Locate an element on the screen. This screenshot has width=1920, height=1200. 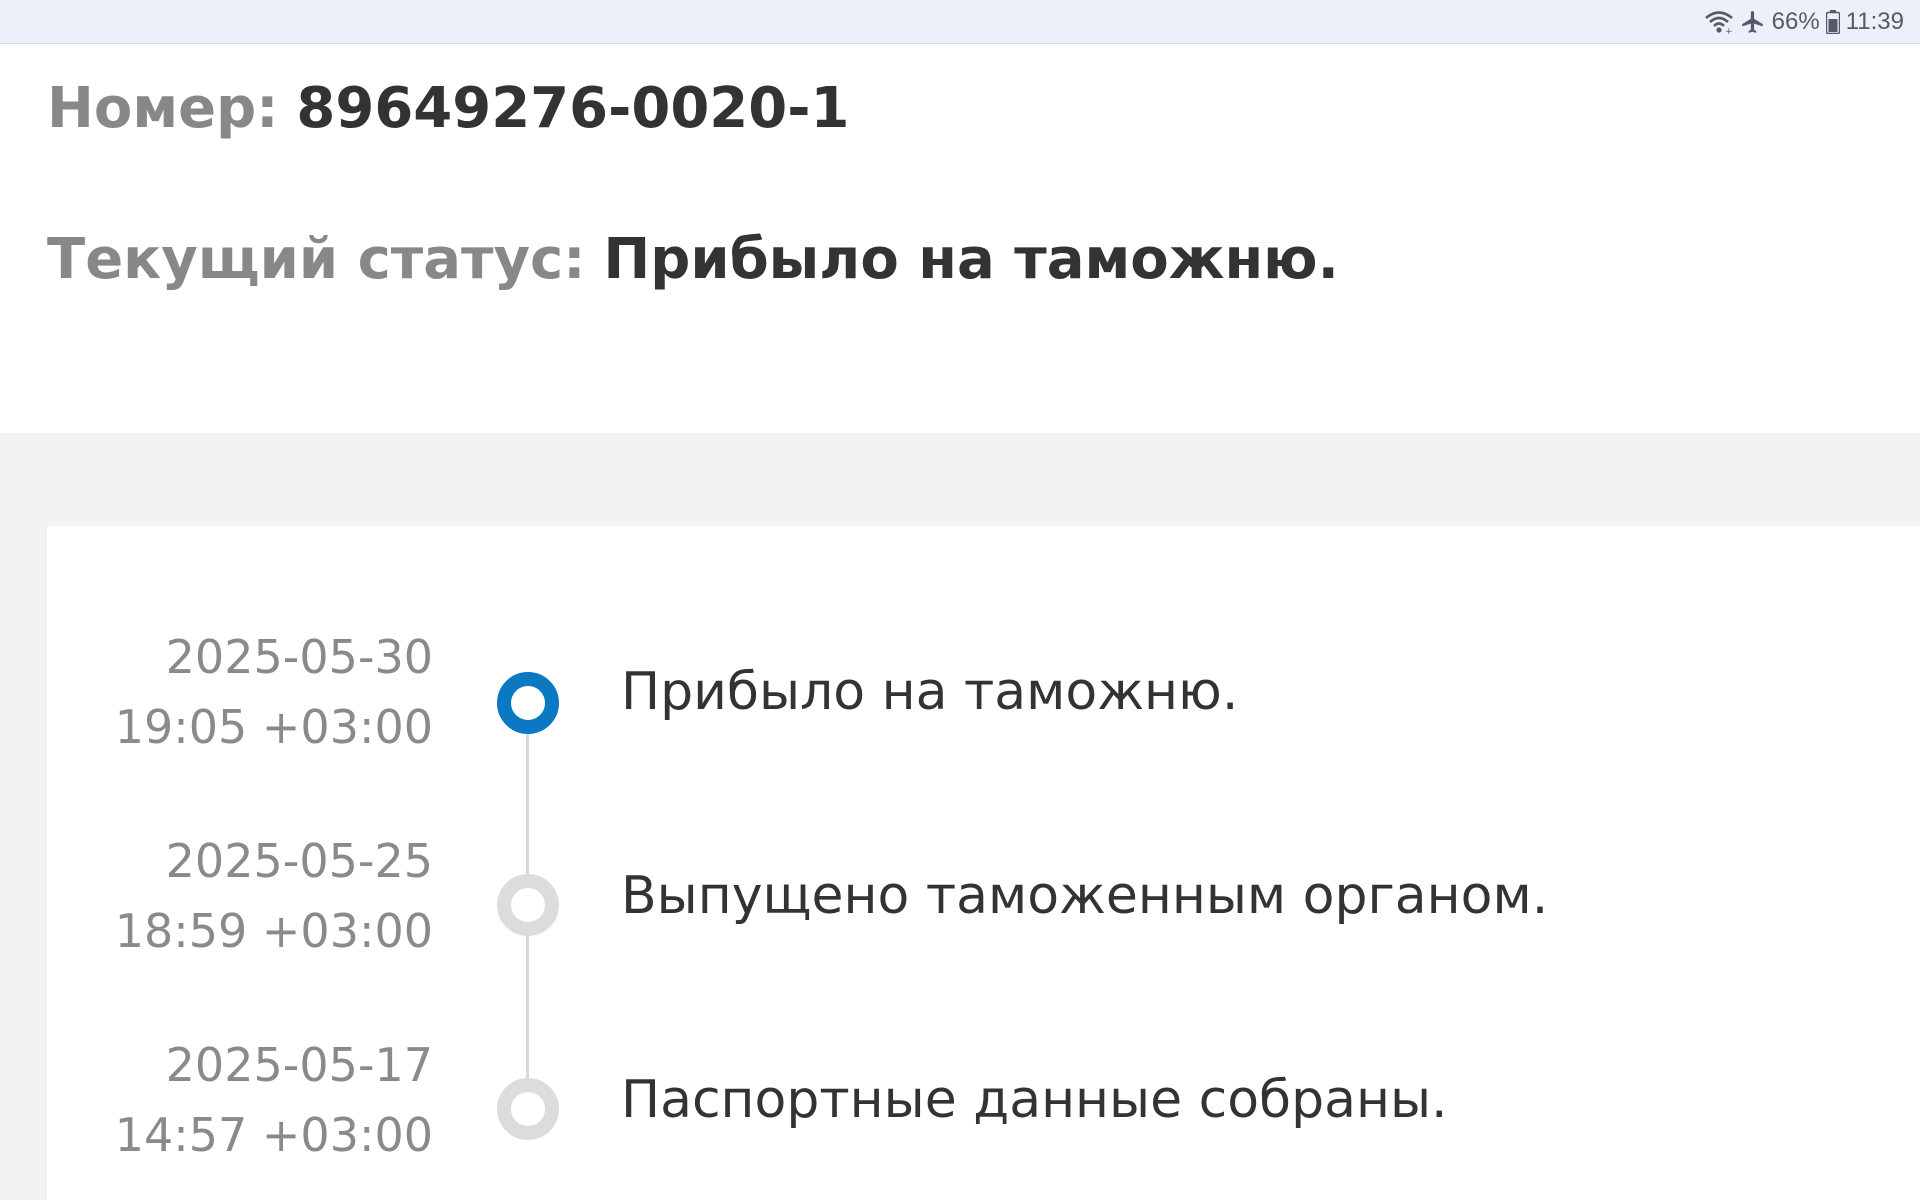
event-time: 19:05 +03:00 is located at coordinates (273, 727).